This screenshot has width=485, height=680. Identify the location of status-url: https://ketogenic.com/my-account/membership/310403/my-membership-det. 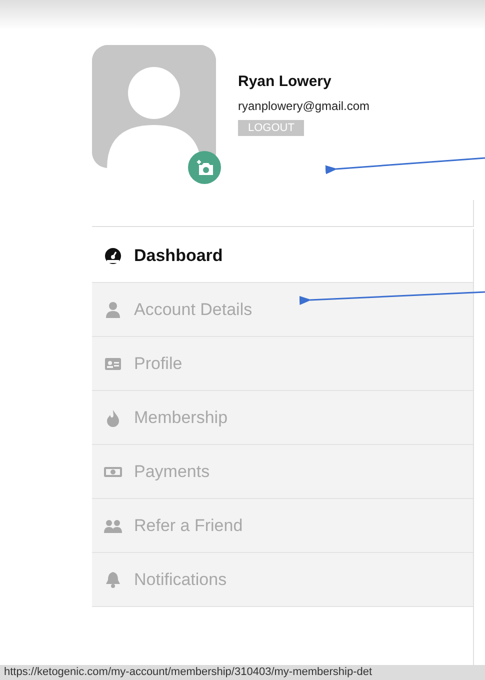
(242, 672).